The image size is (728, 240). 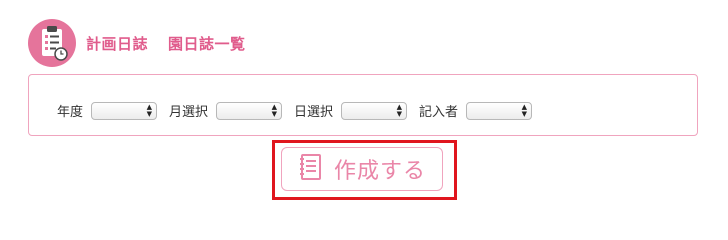 I want to click on create-button: 作成する, so click(x=362, y=169).